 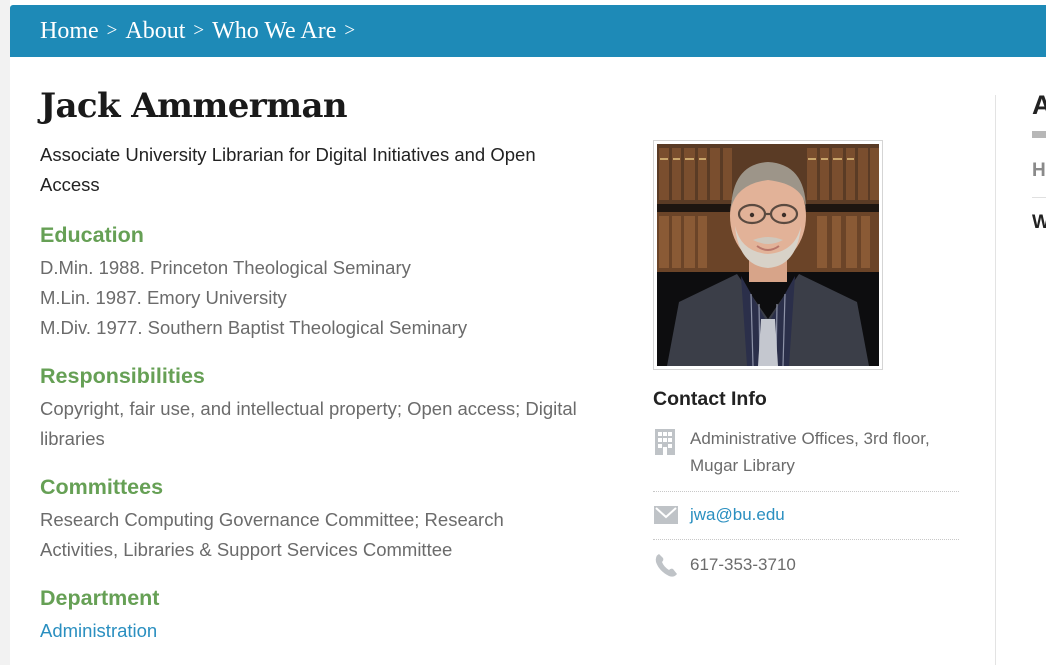 I want to click on education-item: M.Lin. 1987. Emory University, so click(x=163, y=297).